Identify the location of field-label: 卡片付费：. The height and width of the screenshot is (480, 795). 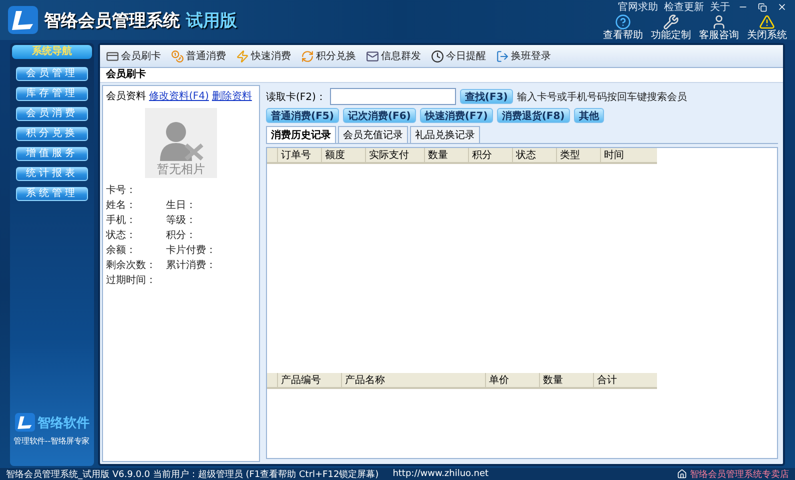
(191, 250).